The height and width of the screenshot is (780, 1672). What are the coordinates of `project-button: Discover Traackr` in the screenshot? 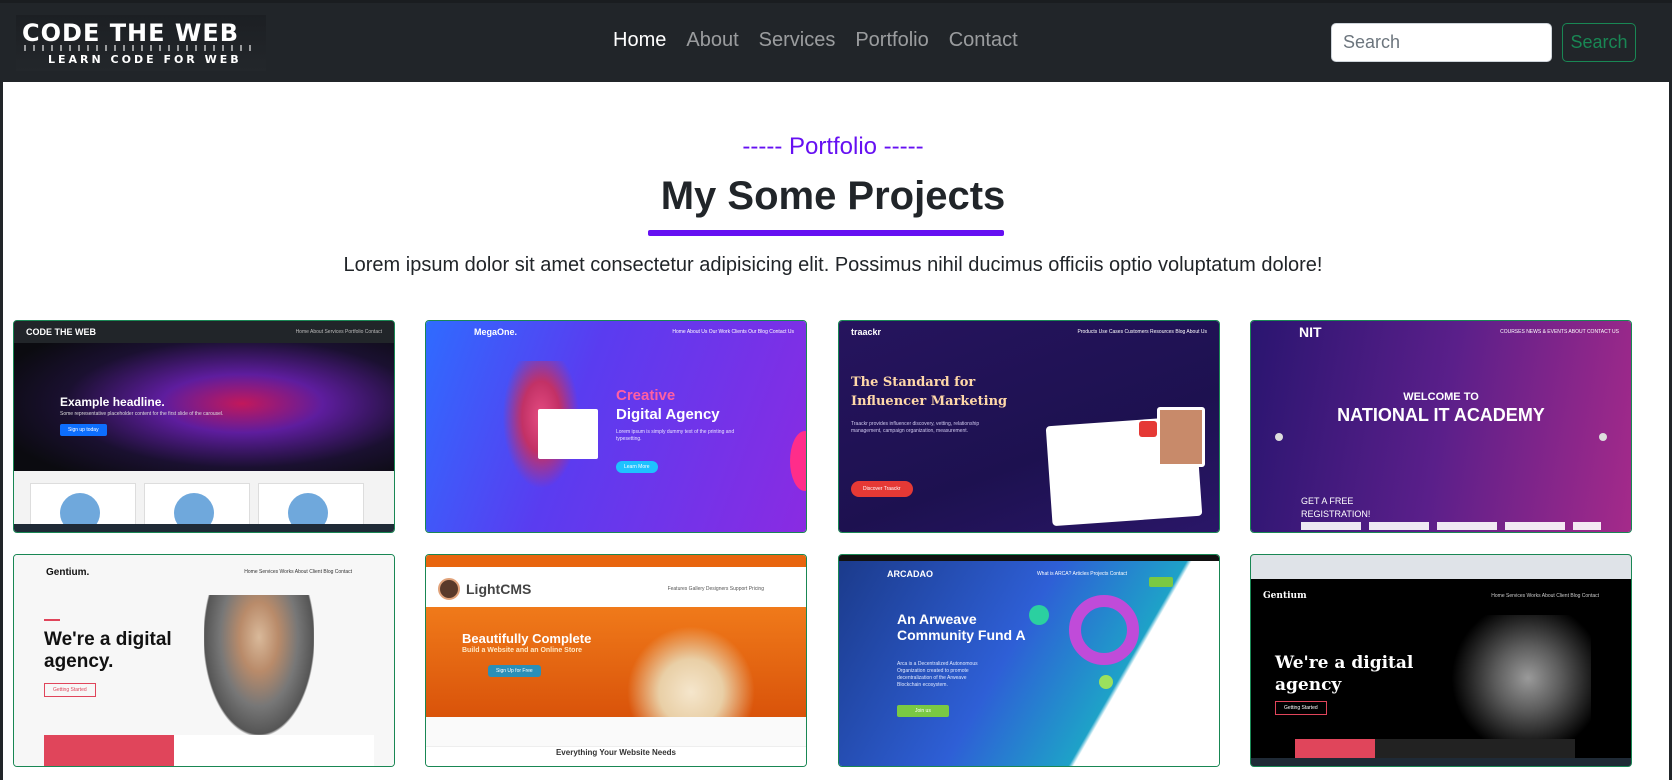 It's located at (882, 489).